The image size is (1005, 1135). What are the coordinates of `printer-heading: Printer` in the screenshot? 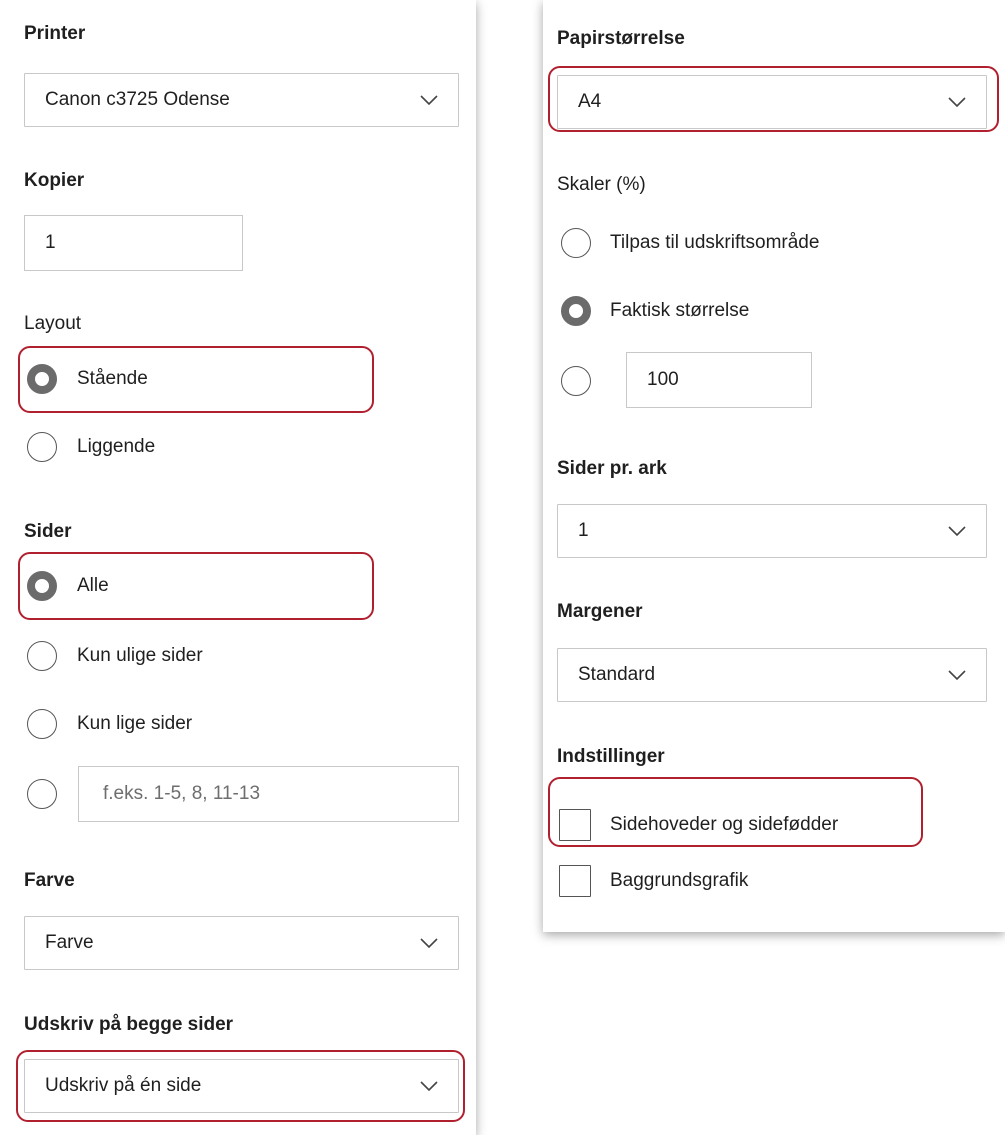 It's located at (55, 33).